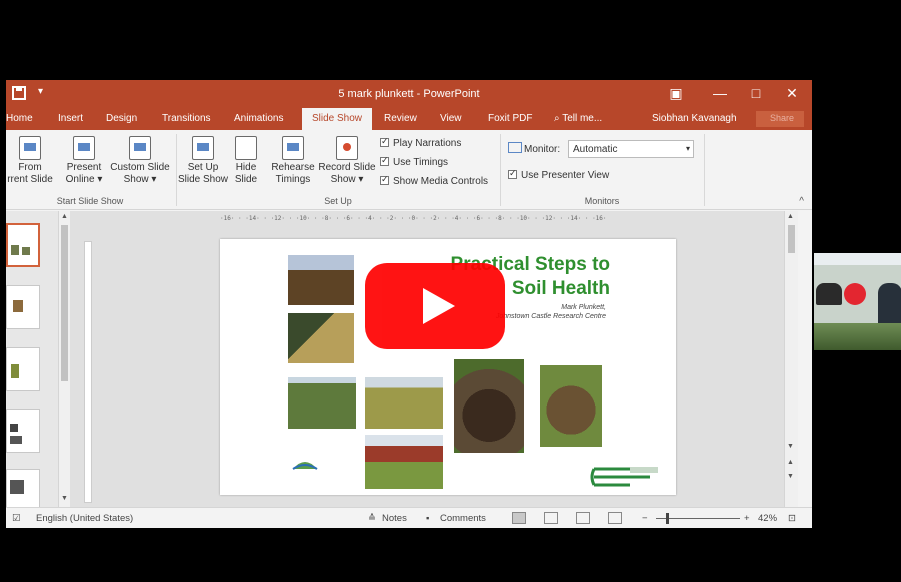 The image size is (901, 582). I want to click on rehearse-timings-label: Rehearse Timings, so click(293, 173).